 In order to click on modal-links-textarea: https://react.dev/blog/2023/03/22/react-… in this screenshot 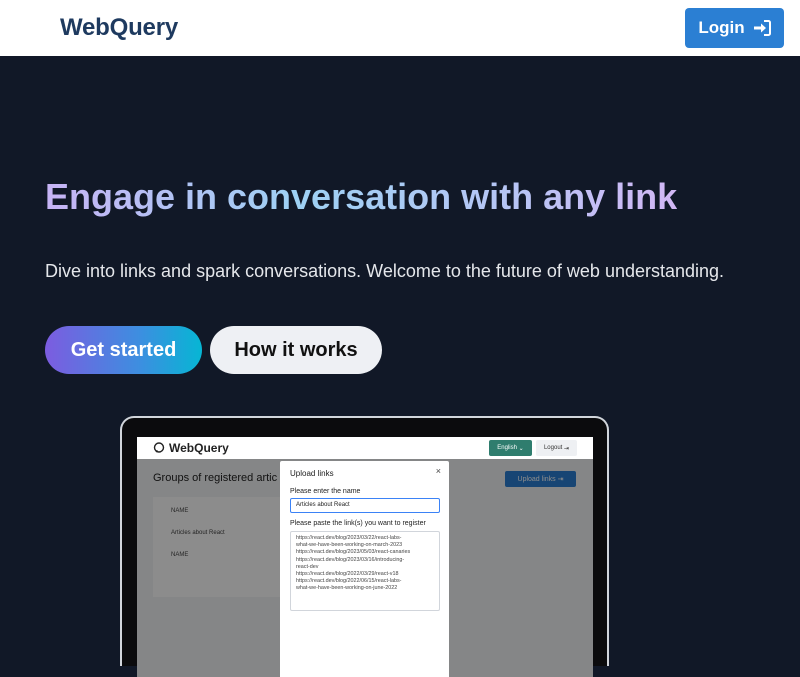, I will do `click(365, 571)`.